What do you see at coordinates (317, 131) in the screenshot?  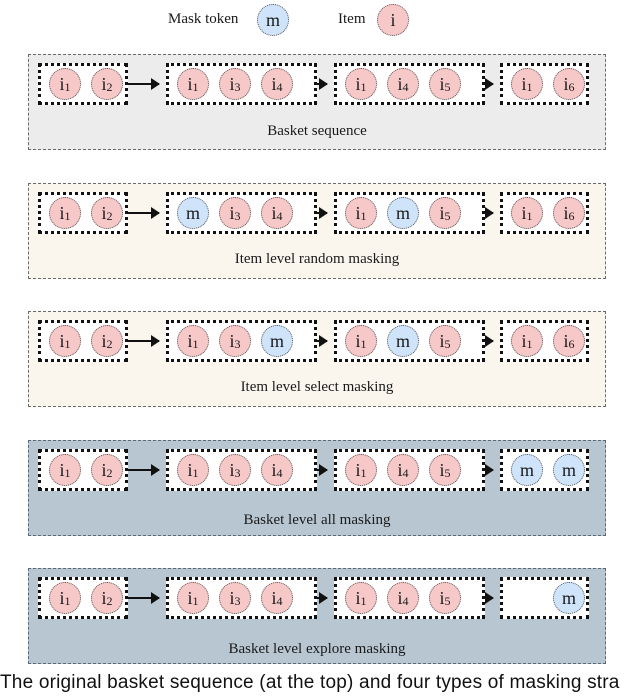 I see `panel-title: Basket sequence` at bounding box center [317, 131].